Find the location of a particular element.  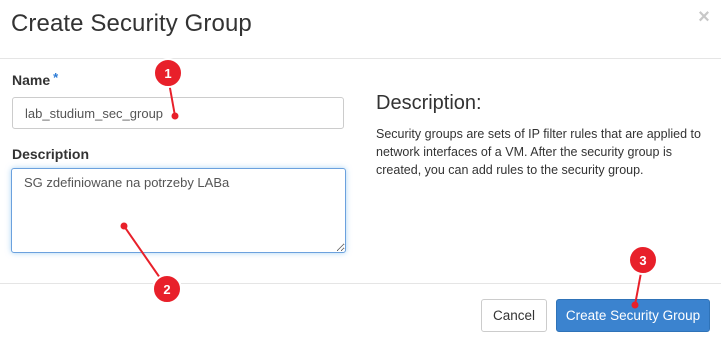

create-security-group-button: Create Security Group is located at coordinates (633, 315).